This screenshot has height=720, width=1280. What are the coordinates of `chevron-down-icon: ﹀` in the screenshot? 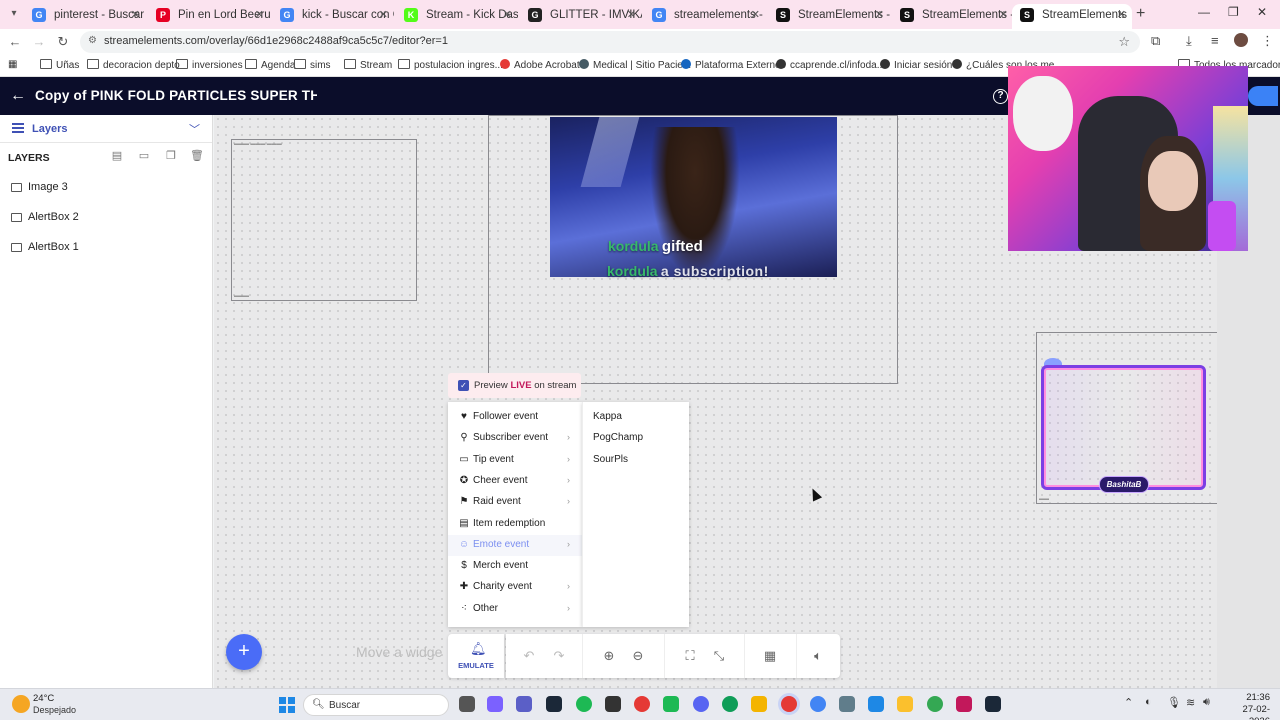 It's located at (194, 129).